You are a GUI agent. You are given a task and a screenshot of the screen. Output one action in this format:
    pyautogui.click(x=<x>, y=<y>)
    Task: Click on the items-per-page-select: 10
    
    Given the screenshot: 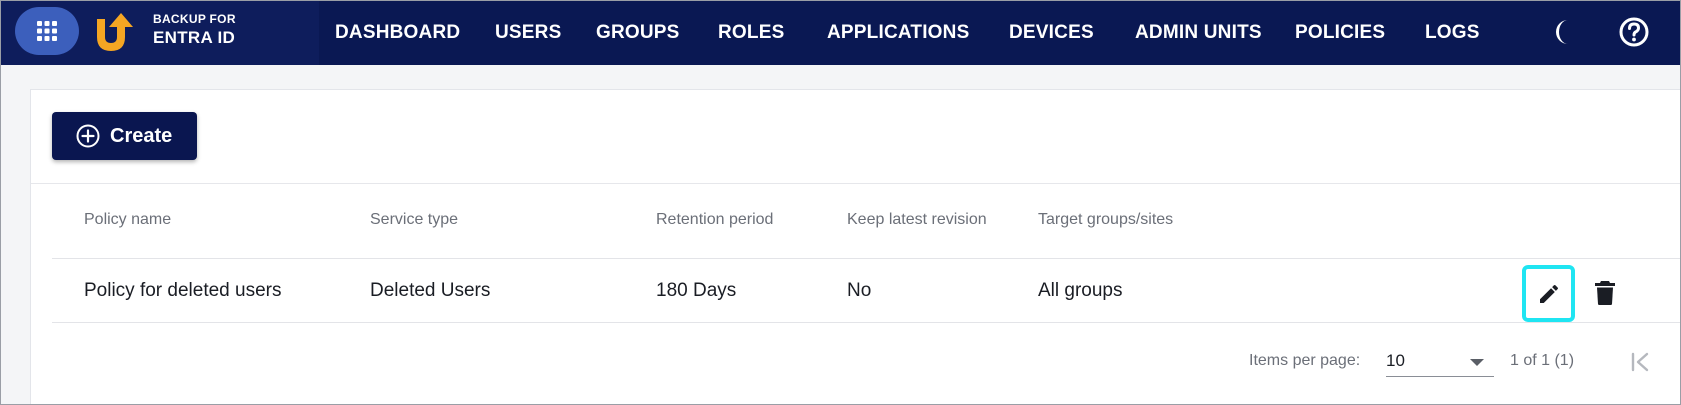 What is the action you would take?
    pyautogui.click(x=1440, y=362)
    